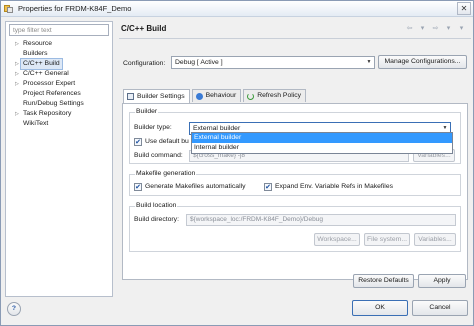 This screenshot has width=474, height=326. I want to click on dropdown-option-external: External builder, so click(322, 138).